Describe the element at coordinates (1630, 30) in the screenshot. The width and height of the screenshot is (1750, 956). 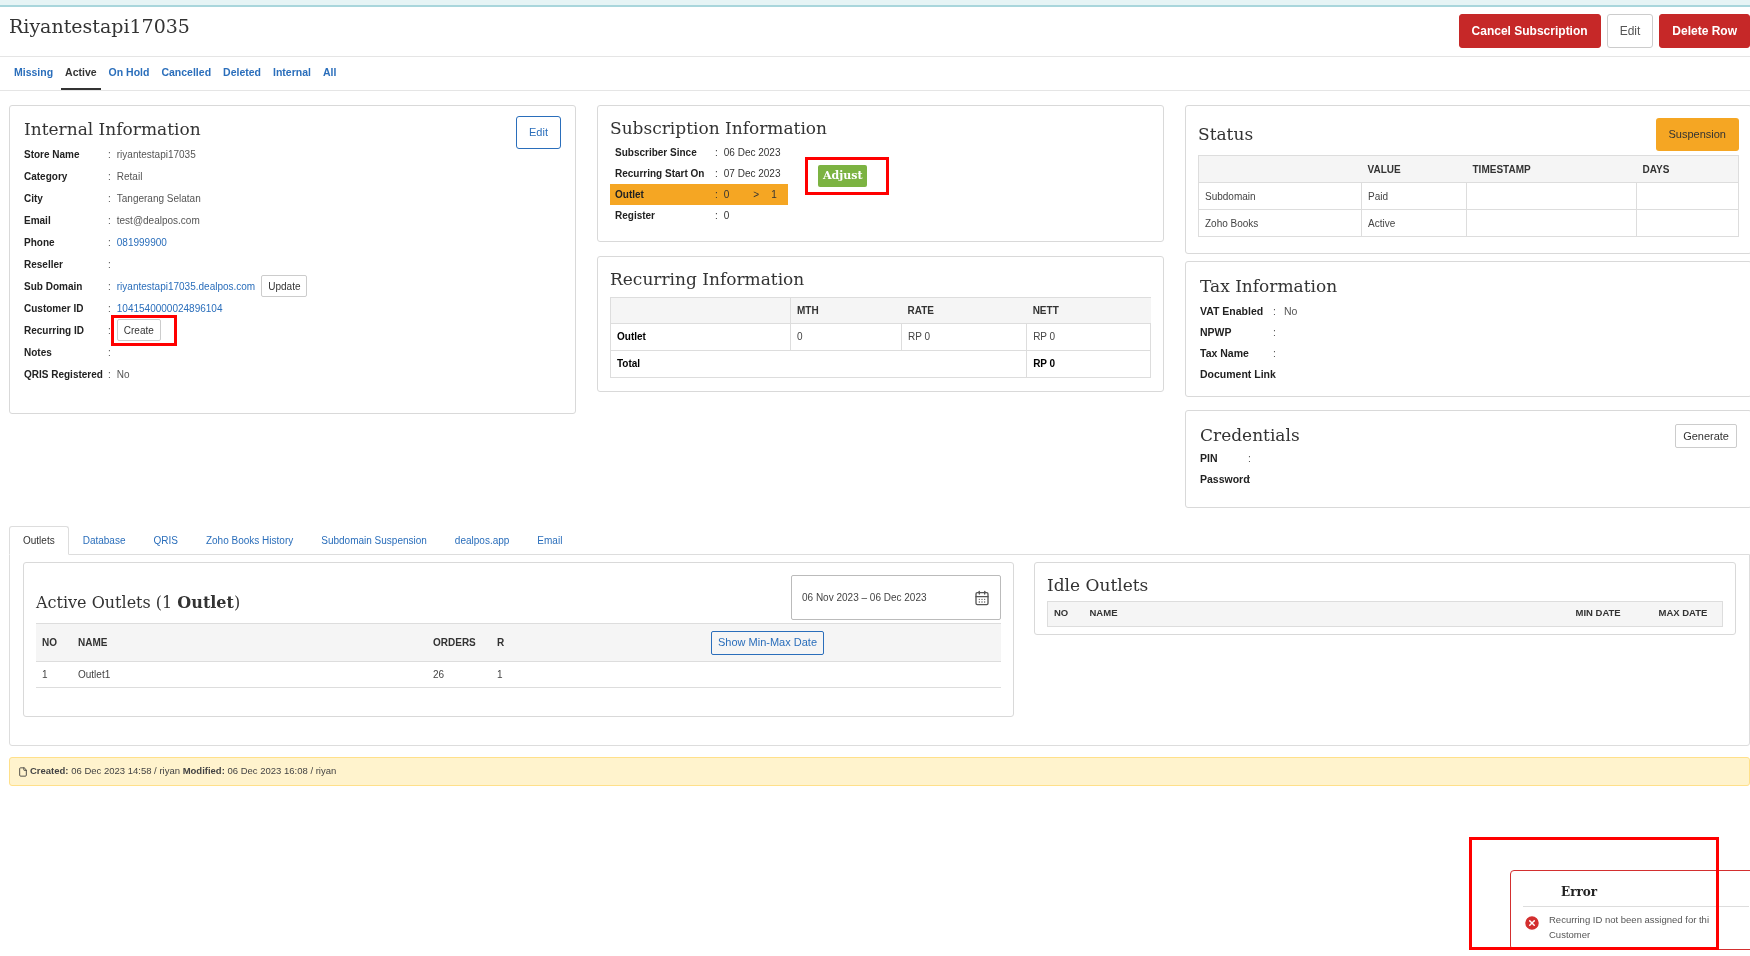
I see `action-button: Edit` at that location.